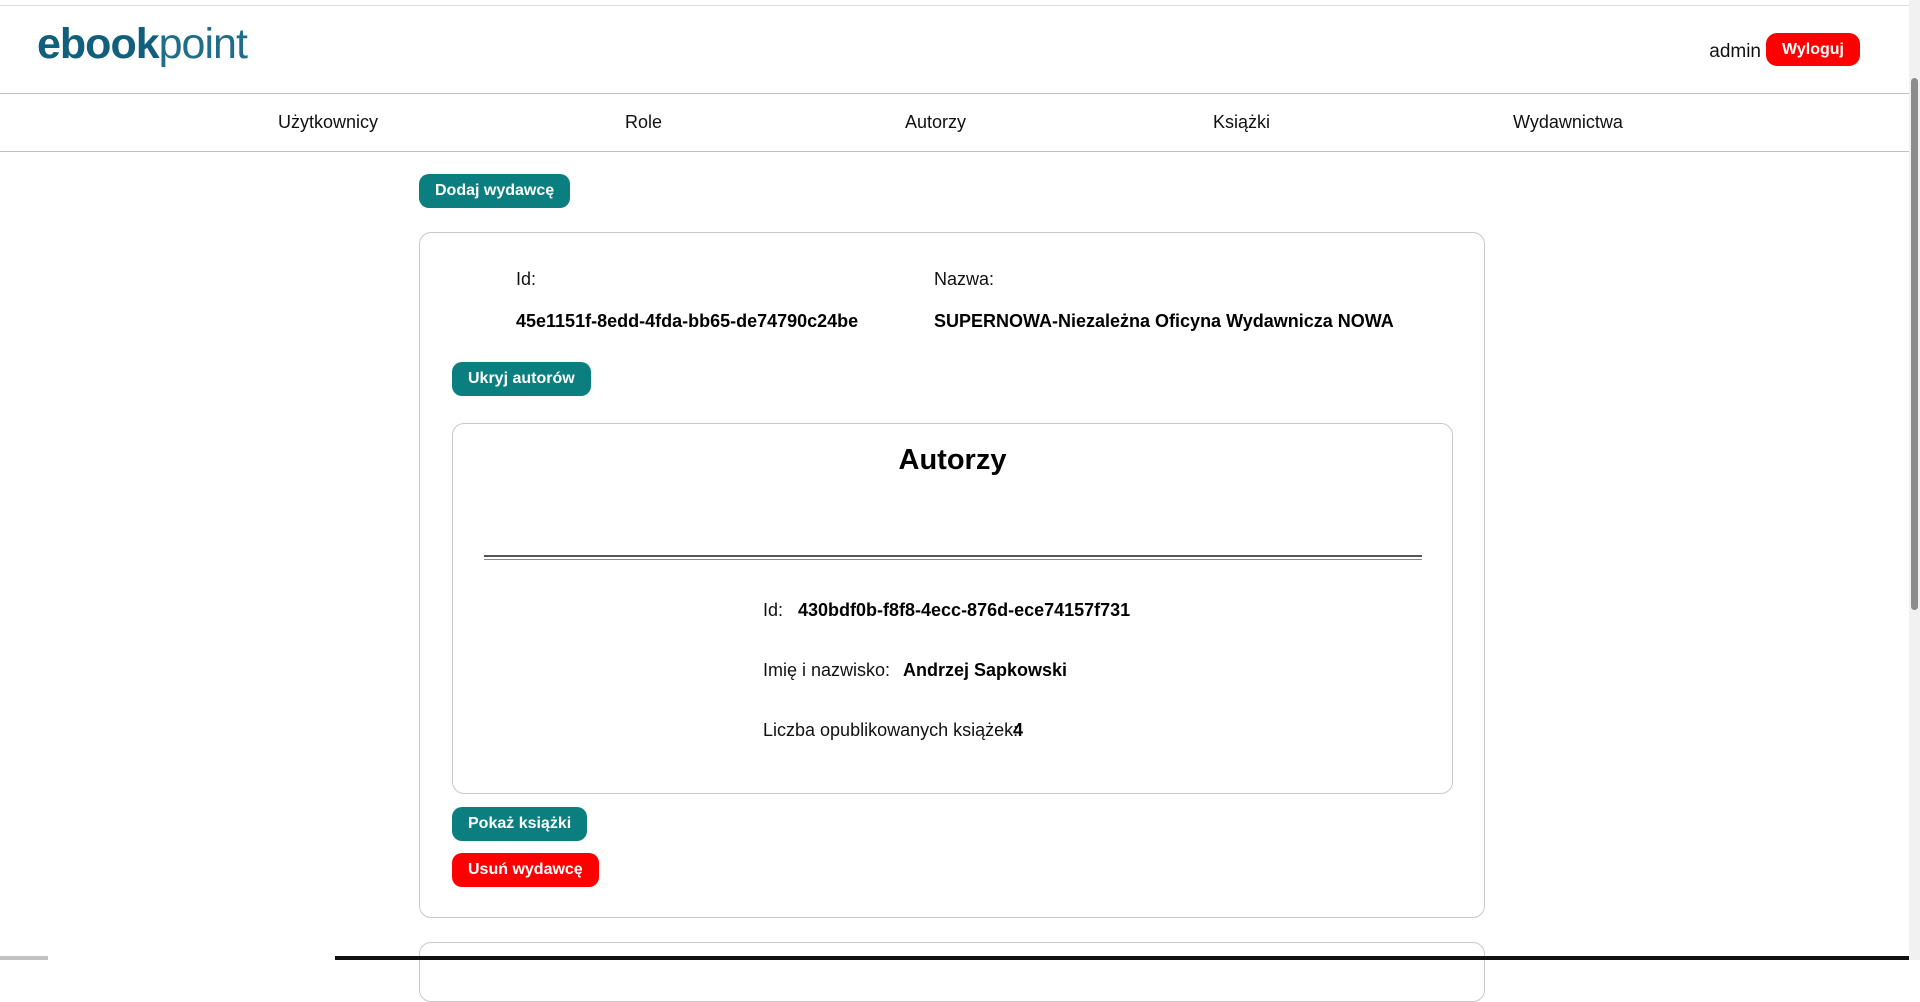 The height and width of the screenshot is (1002, 1920). I want to click on publisher-id-value: 45e1151f-8edd-4fda-bb65-de74790c24be, so click(687, 321).